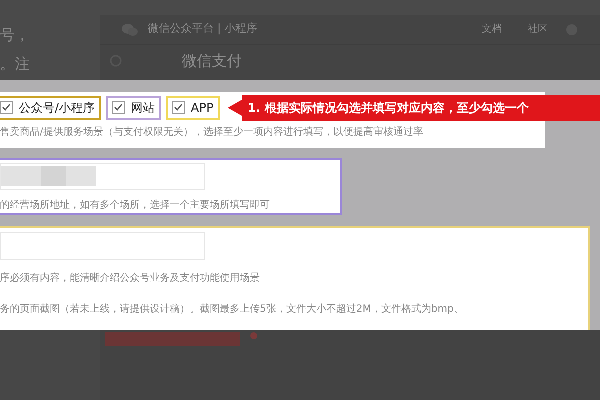 This screenshot has height=400, width=600. Describe the element at coordinates (203, 29) in the screenshot. I see `site-title: 微信公众平台 | 小程序` at that location.